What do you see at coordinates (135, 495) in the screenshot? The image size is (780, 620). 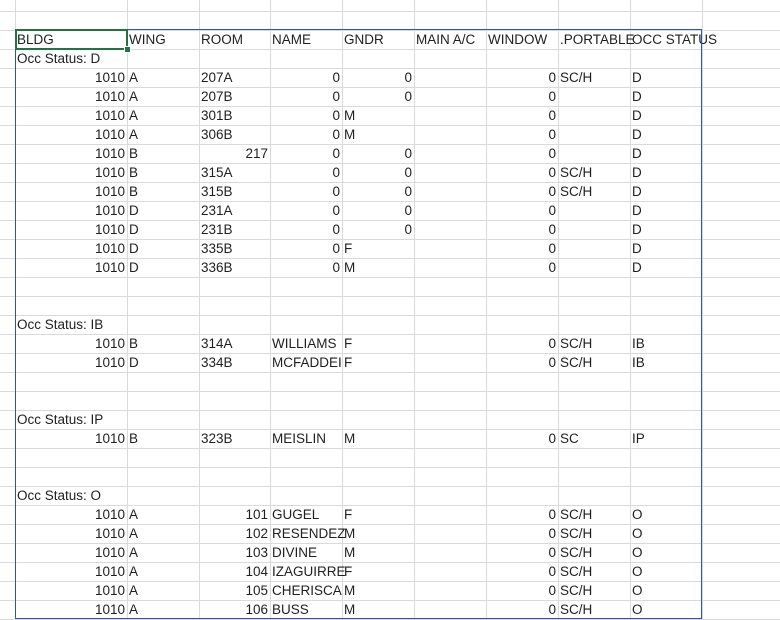 I see `group-label-cell: Occ Status: O` at bounding box center [135, 495].